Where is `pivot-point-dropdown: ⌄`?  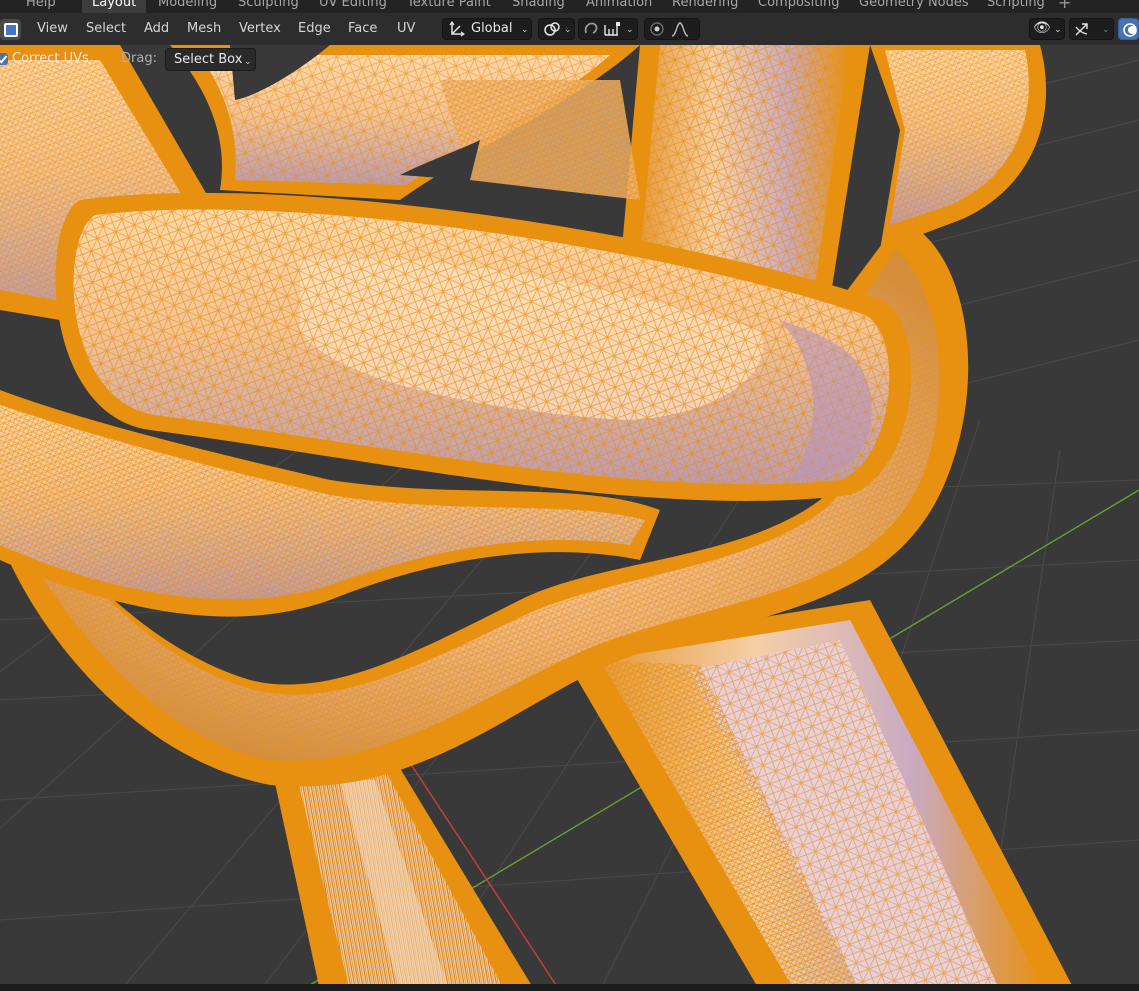 pivot-point-dropdown: ⌄ is located at coordinates (556, 29).